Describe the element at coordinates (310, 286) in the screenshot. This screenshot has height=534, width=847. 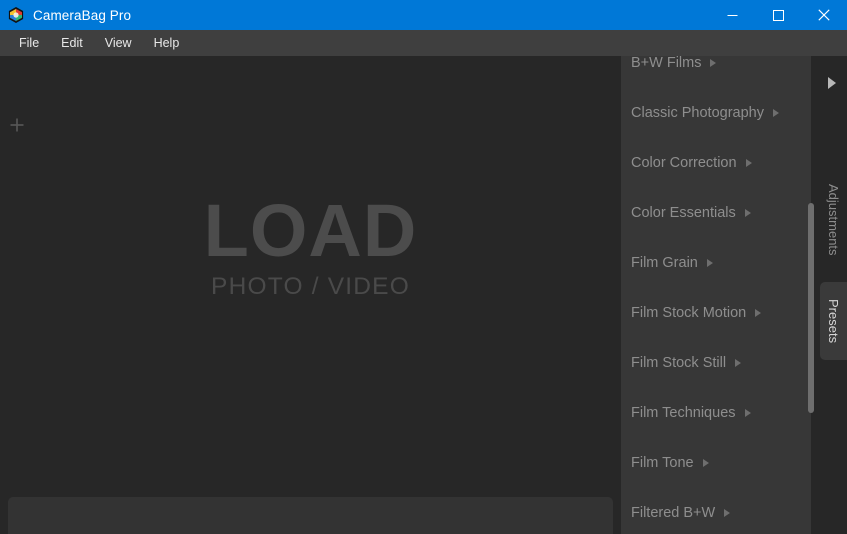
I see `load-subline: PHOTO / VIDEO` at that location.